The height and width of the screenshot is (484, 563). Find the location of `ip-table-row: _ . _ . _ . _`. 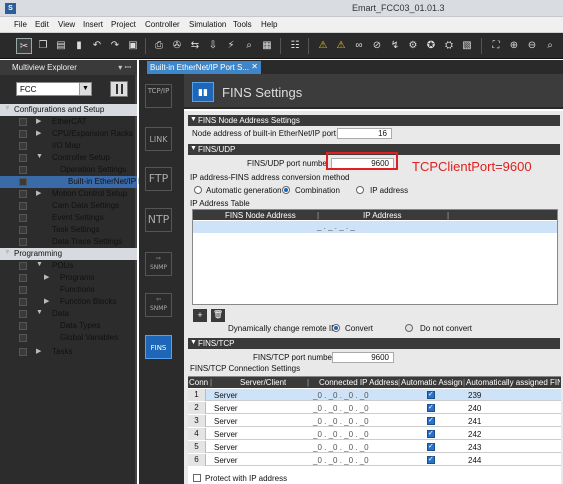

ip-table-row: _ . _ . _ . _ is located at coordinates (375, 227).